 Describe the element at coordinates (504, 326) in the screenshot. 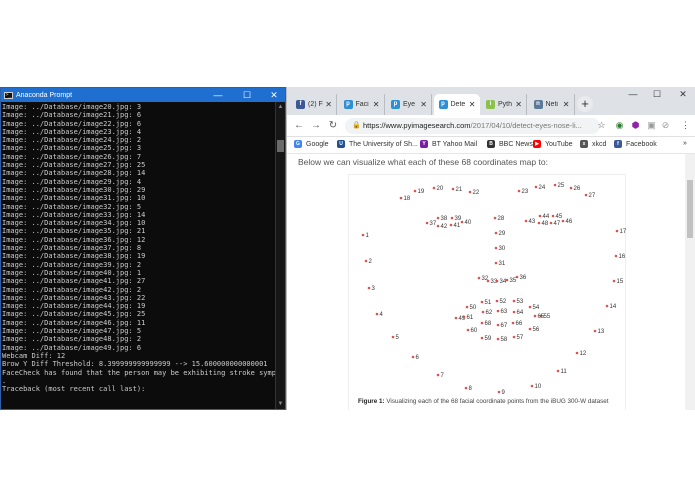

I see `landmark-label: 67` at that location.